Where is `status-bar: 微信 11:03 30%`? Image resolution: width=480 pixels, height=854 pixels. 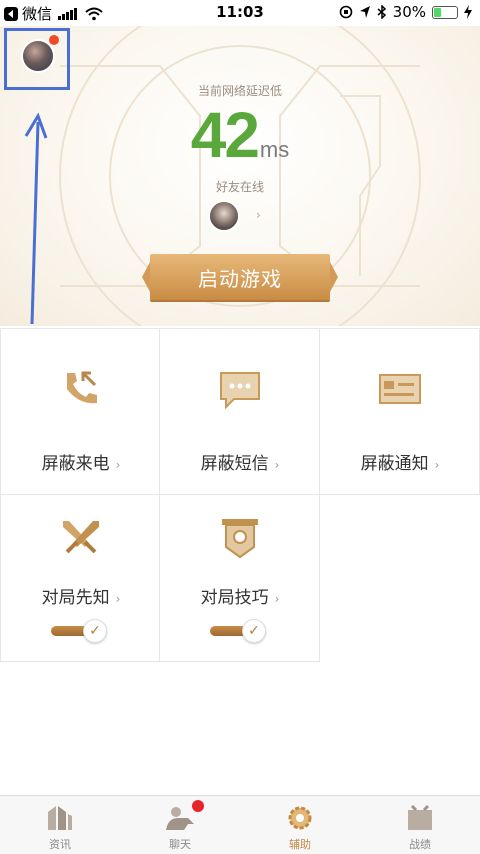 status-bar: 微信 11:03 30% is located at coordinates (240, 13).